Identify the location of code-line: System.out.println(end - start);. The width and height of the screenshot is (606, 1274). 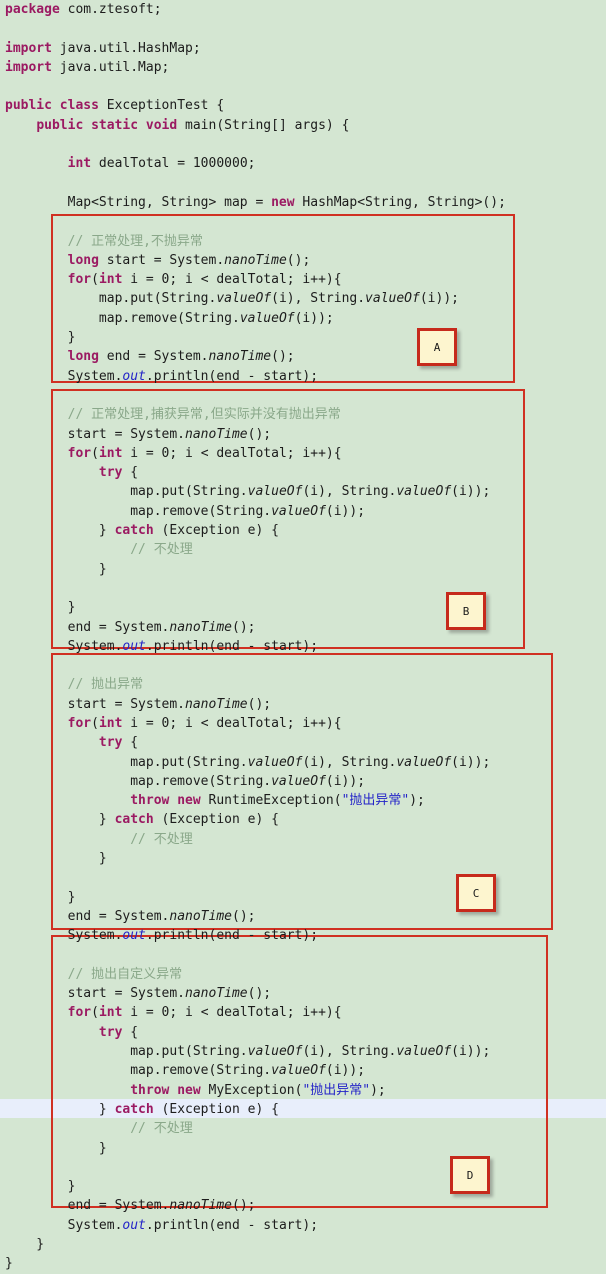
(303, 376).